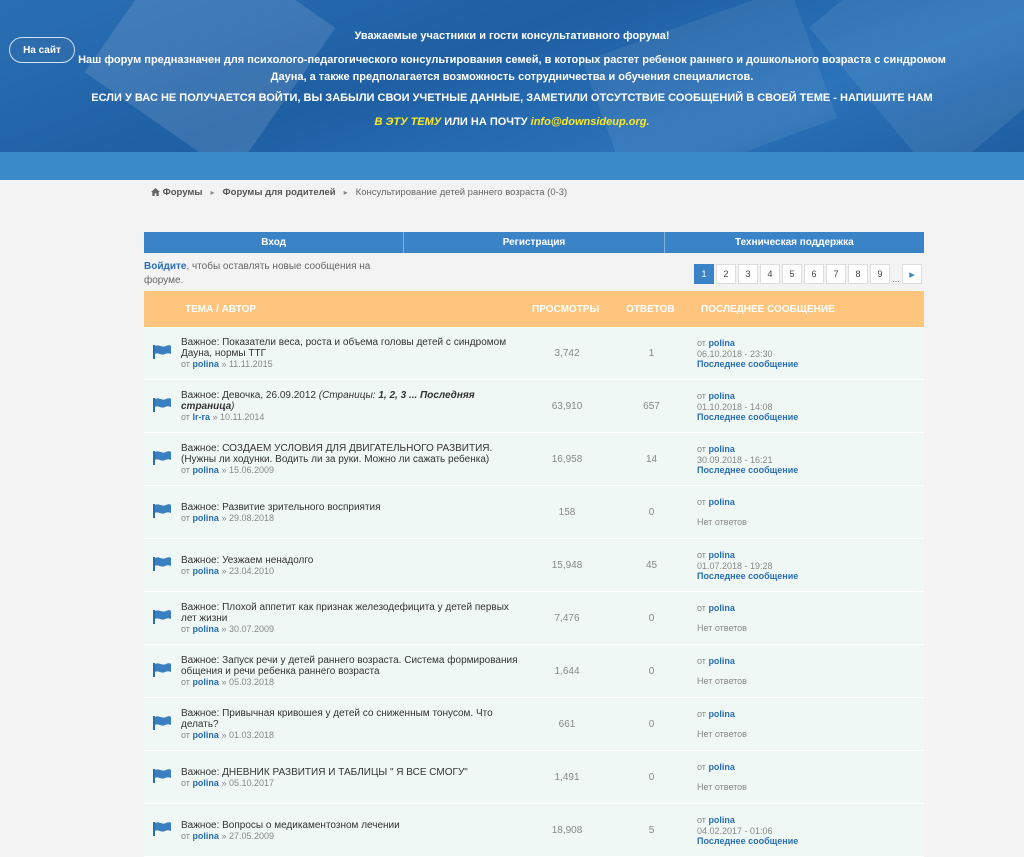  Describe the element at coordinates (651, 459) in the screenshot. I see `topic-replies: 14` at that location.